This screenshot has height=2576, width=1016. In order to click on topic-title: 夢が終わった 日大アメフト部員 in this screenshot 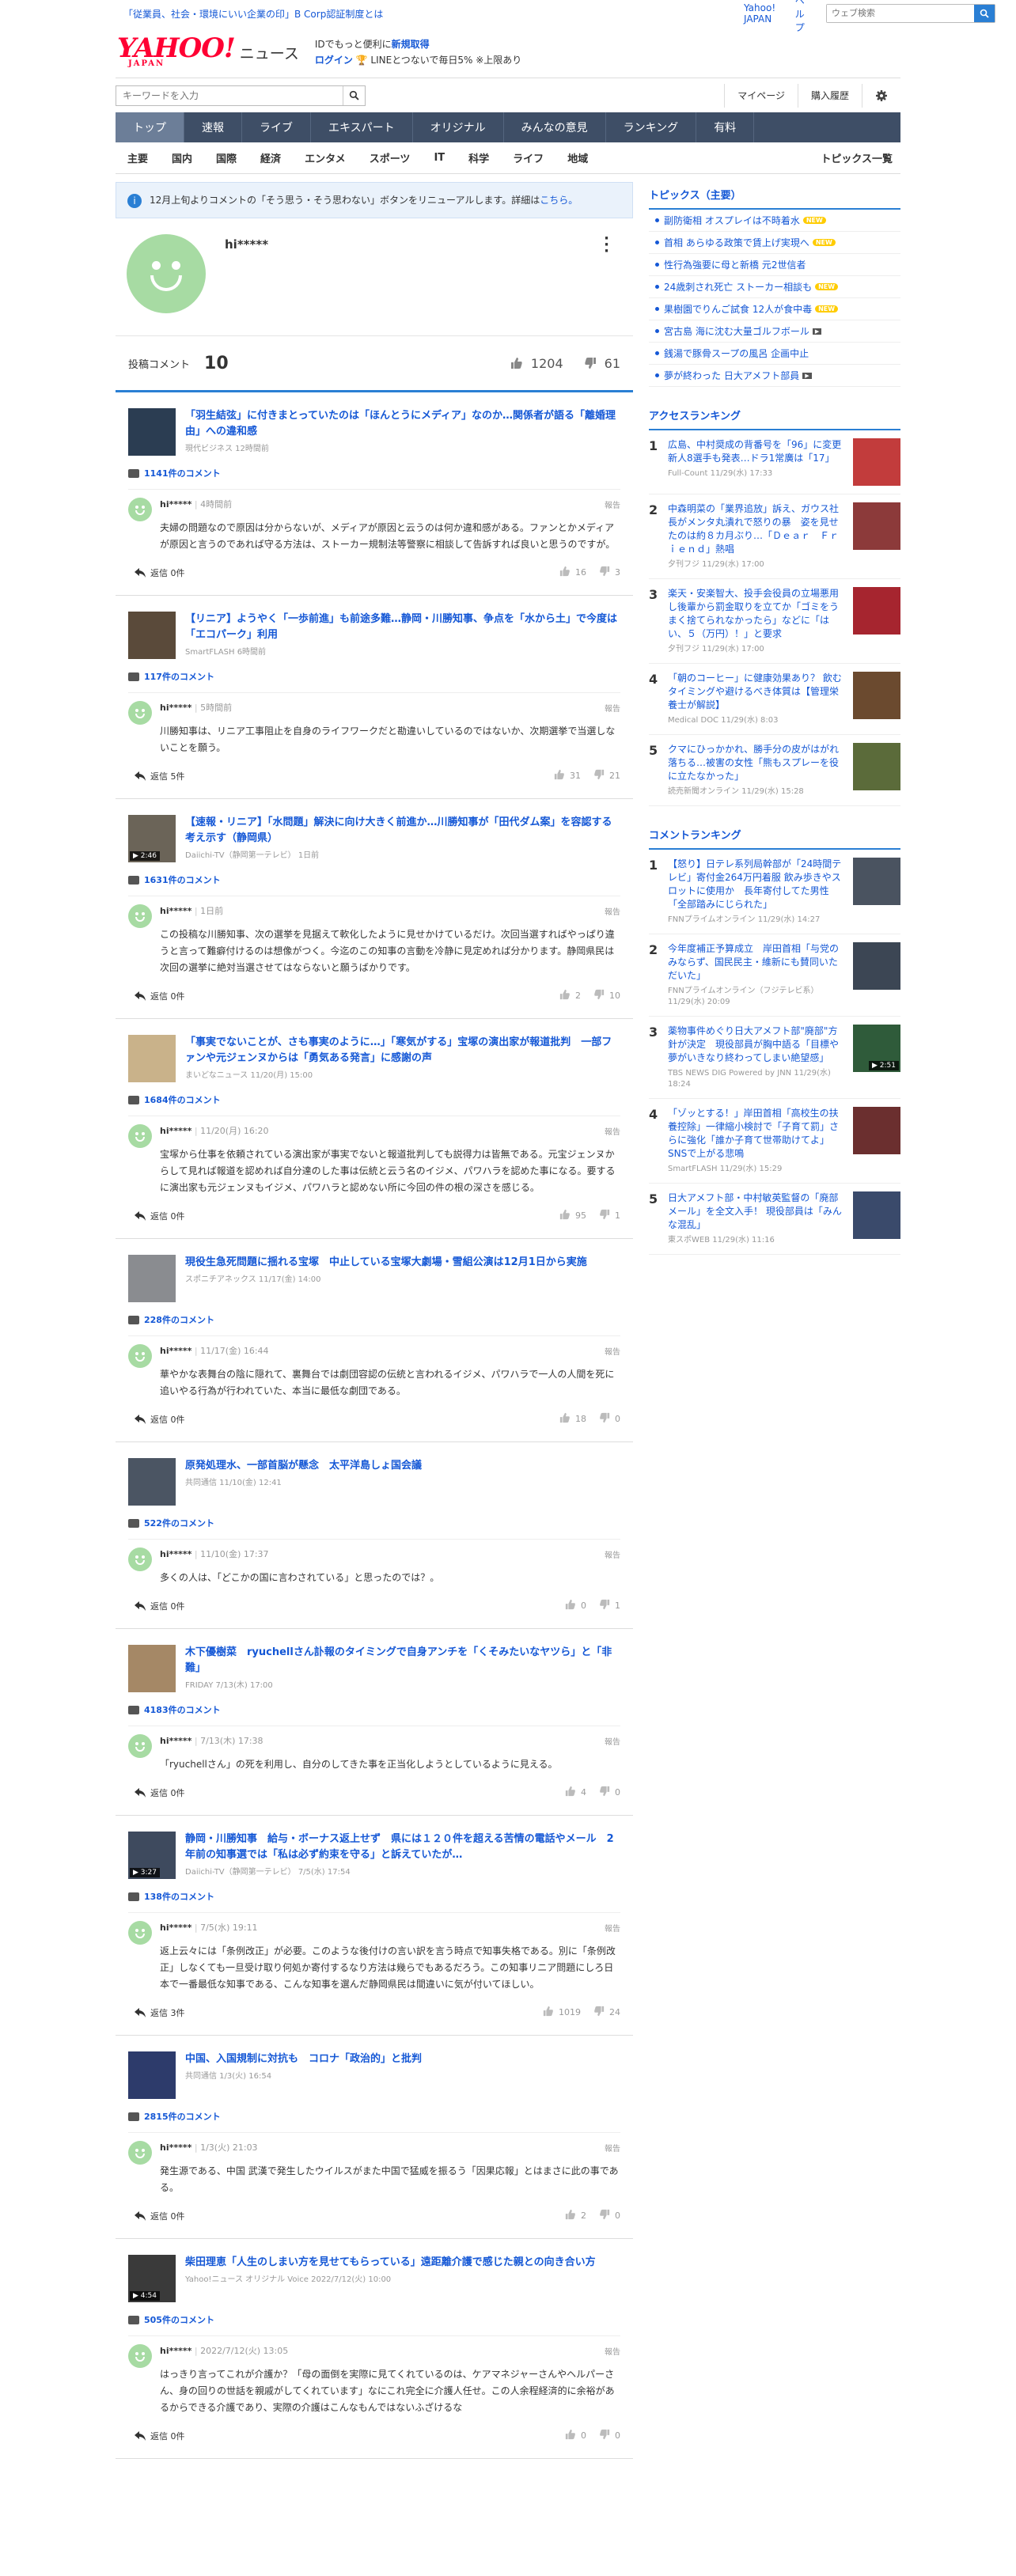, I will do `click(731, 375)`.